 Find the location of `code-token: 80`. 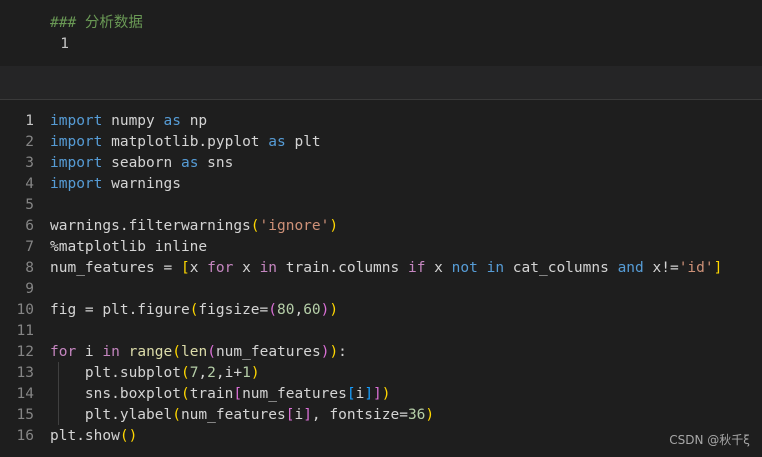

code-token: 80 is located at coordinates (286, 310).